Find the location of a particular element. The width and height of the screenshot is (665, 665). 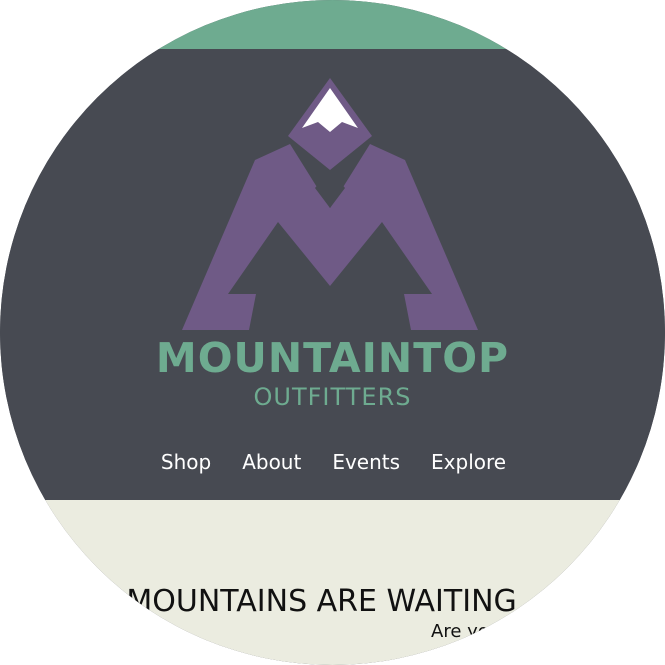

brand-subtitle: OUTFITTERS is located at coordinates (332, 397).